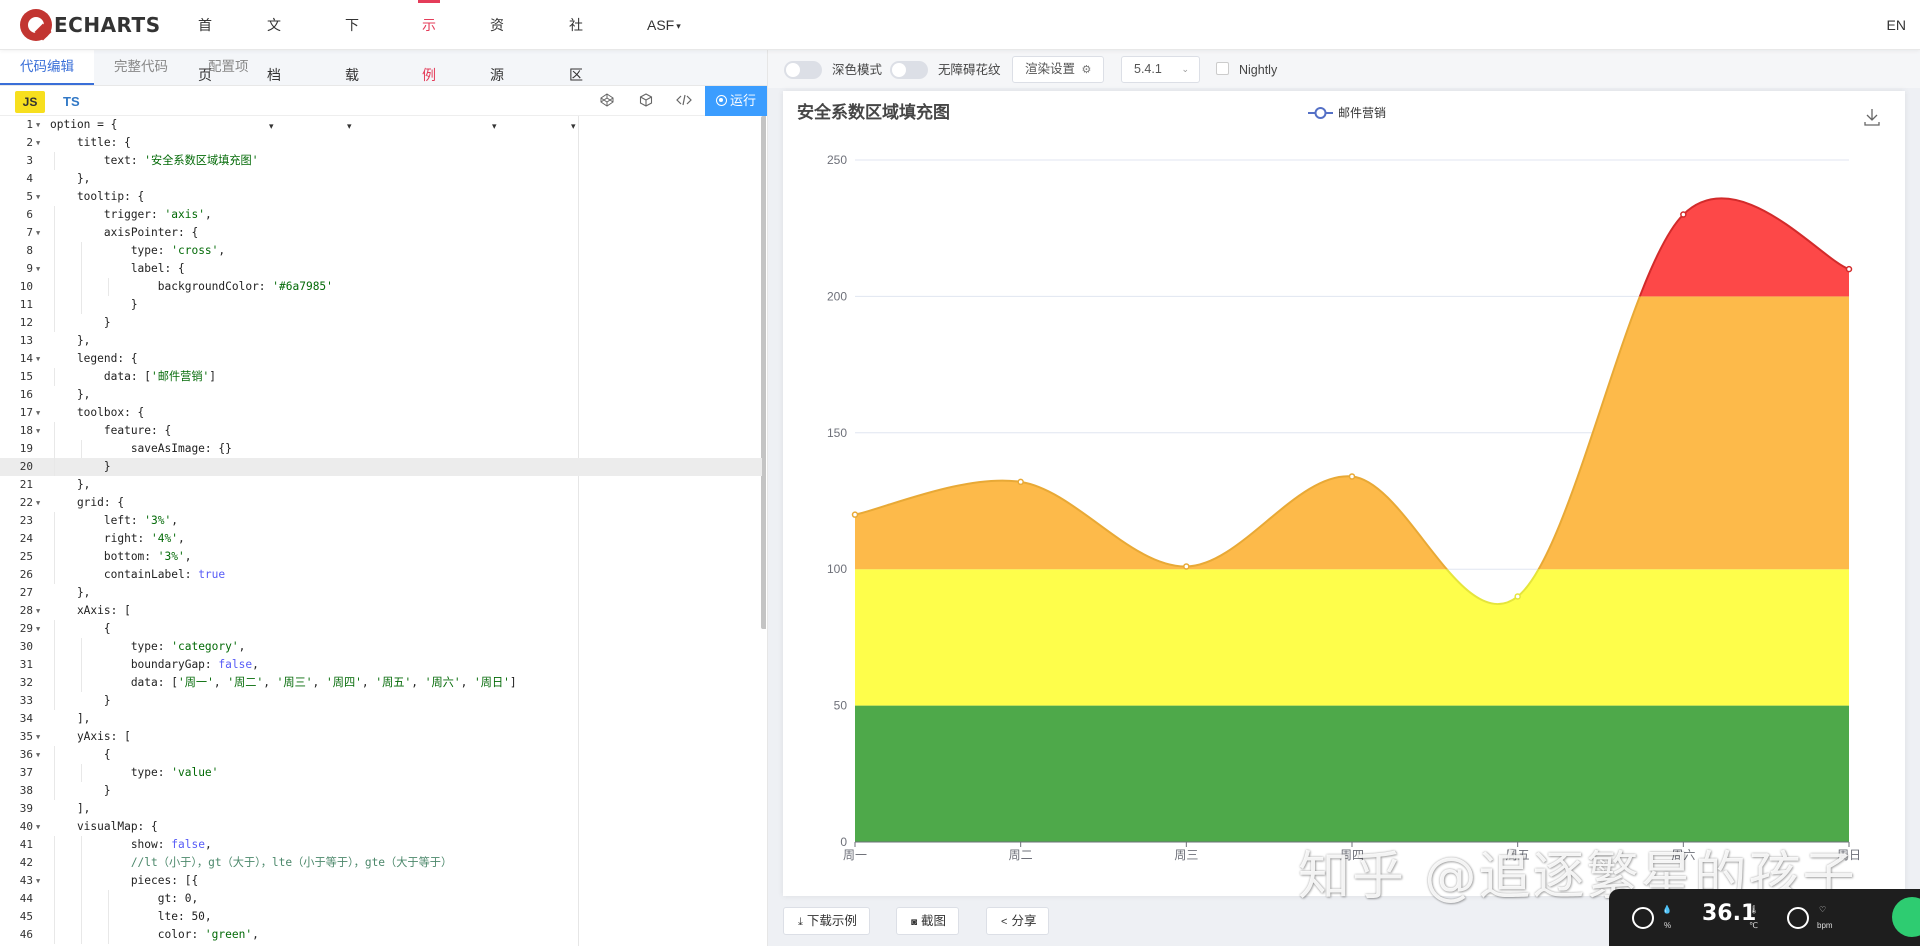 The height and width of the screenshot is (946, 1920). I want to click on save-image-icon, so click(1872, 117).